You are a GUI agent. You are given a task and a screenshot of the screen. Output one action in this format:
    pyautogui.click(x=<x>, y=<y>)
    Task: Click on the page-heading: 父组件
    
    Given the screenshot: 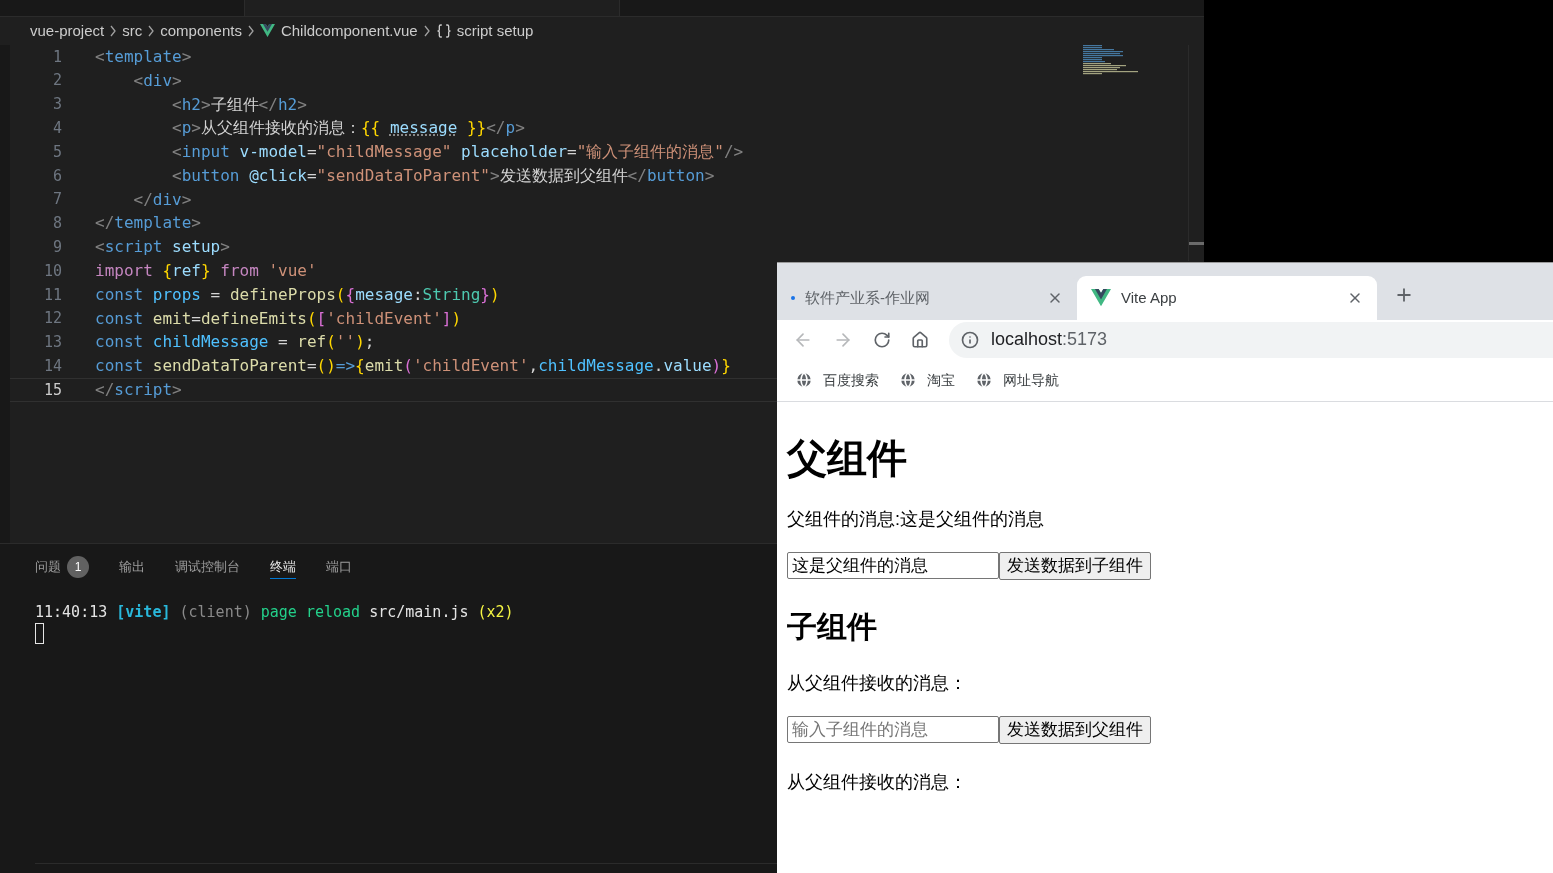 What is the action you would take?
    pyautogui.click(x=847, y=458)
    